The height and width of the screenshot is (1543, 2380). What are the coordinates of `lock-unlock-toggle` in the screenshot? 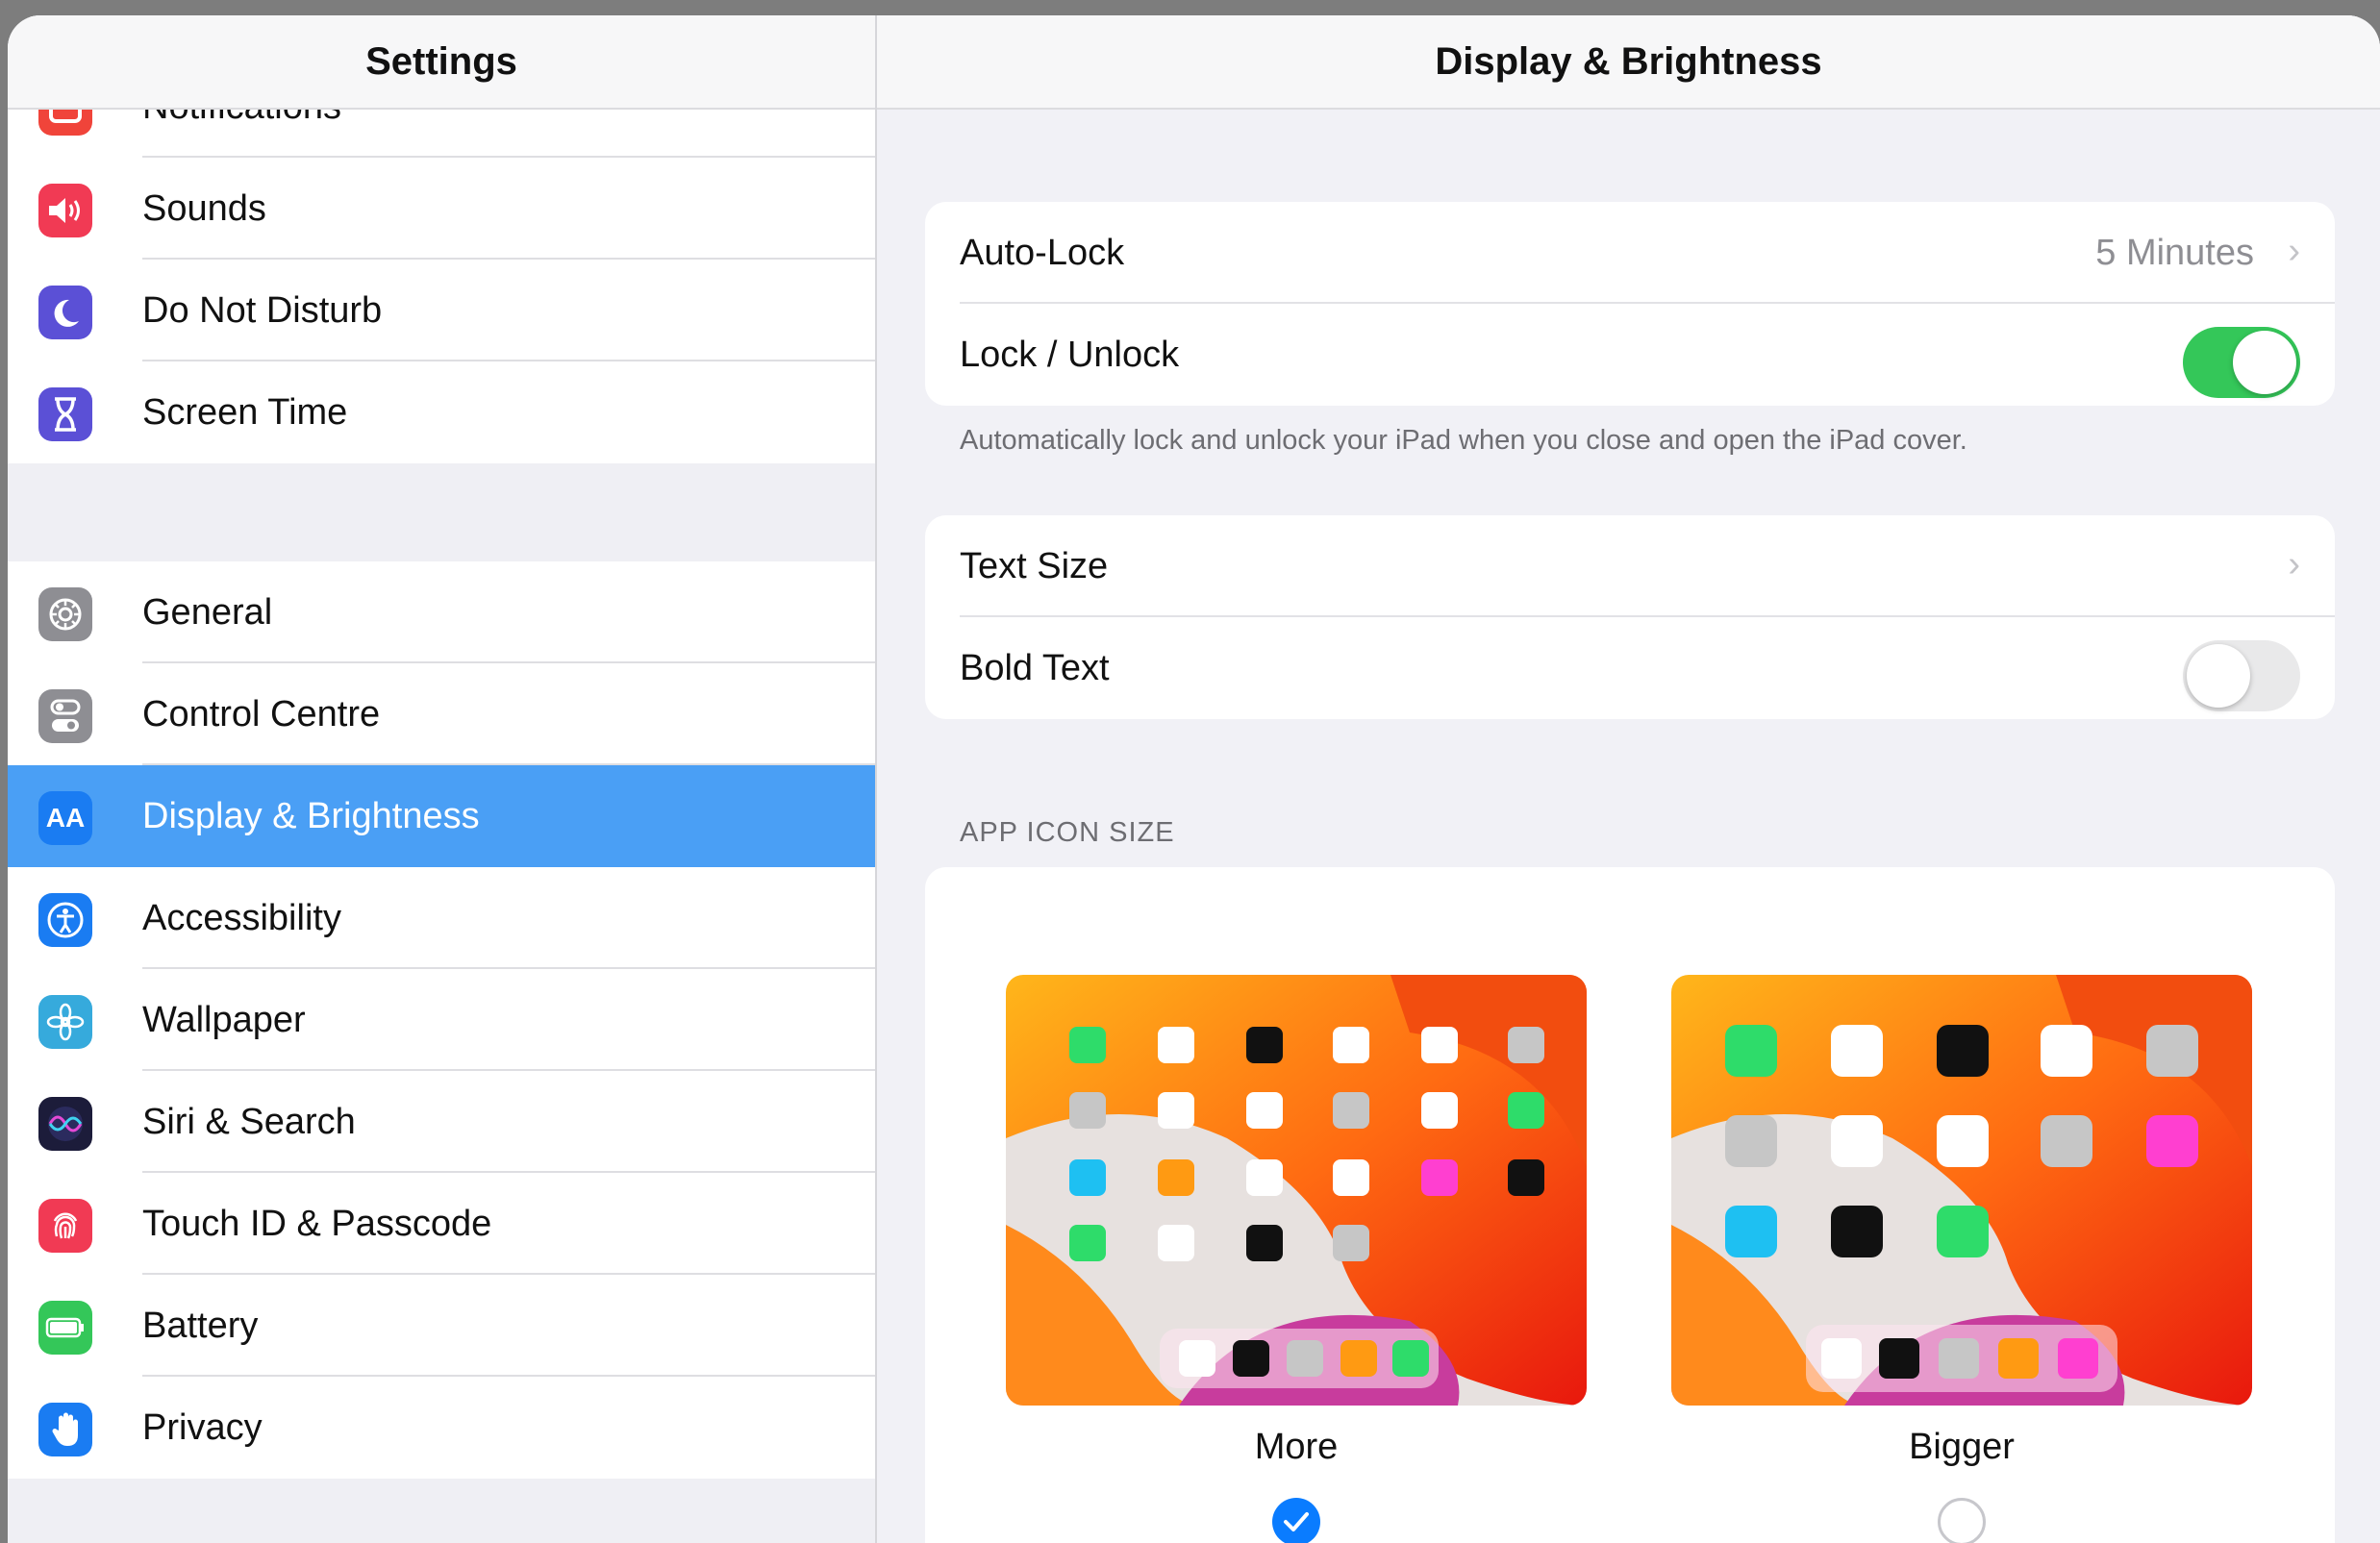 It's located at (2241, 363).